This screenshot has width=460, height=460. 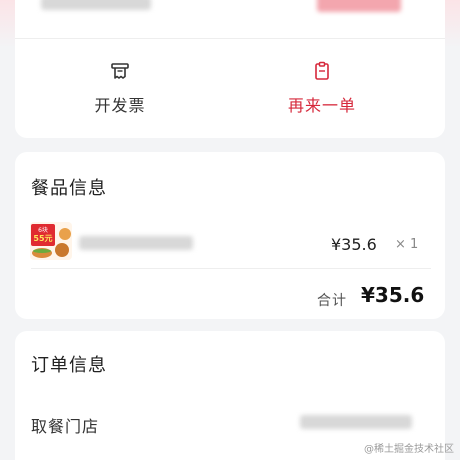 What do you see at coordinates (120, 88) in the screenshot?
I see `invoice-button: 开发票` at bounding box center [120, 88].